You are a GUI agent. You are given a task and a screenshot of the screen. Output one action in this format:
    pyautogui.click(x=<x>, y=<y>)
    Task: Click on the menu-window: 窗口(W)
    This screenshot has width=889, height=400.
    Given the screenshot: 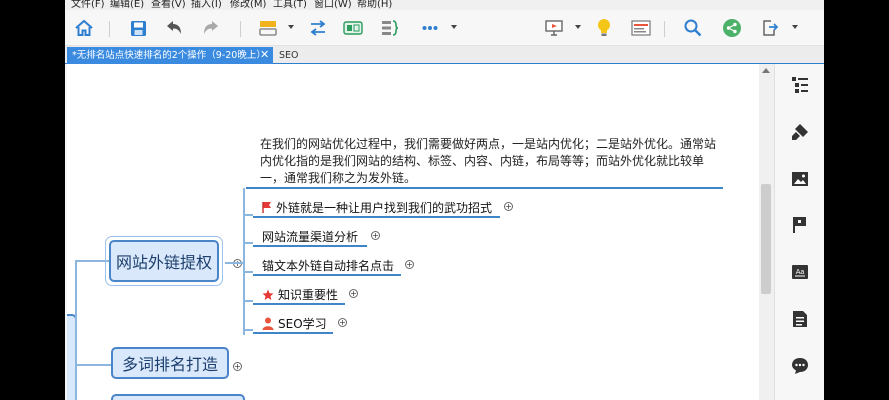 What is the action you would take?
    pyautogui.click(x=333, y=5)
    